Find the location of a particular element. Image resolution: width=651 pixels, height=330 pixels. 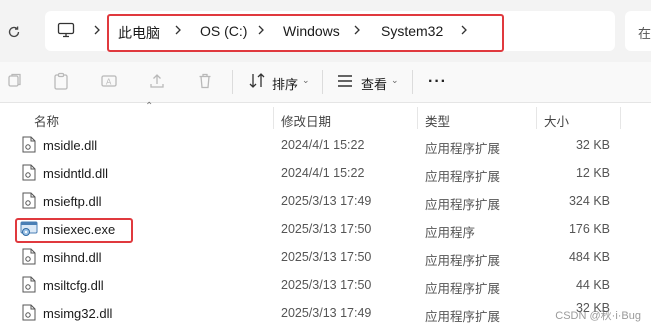

file-row: msidle.dll 2024/4/1 15:22 应用程序扩展 32 KB is located at coordinates (325, 145).